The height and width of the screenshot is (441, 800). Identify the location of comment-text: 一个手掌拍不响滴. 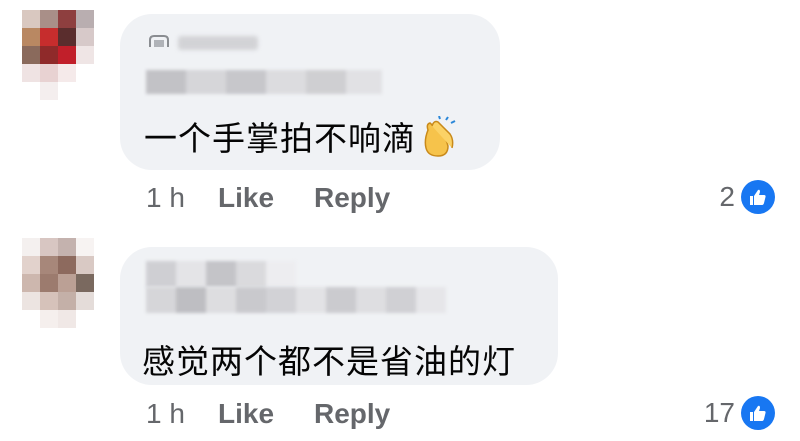
(301, 137).